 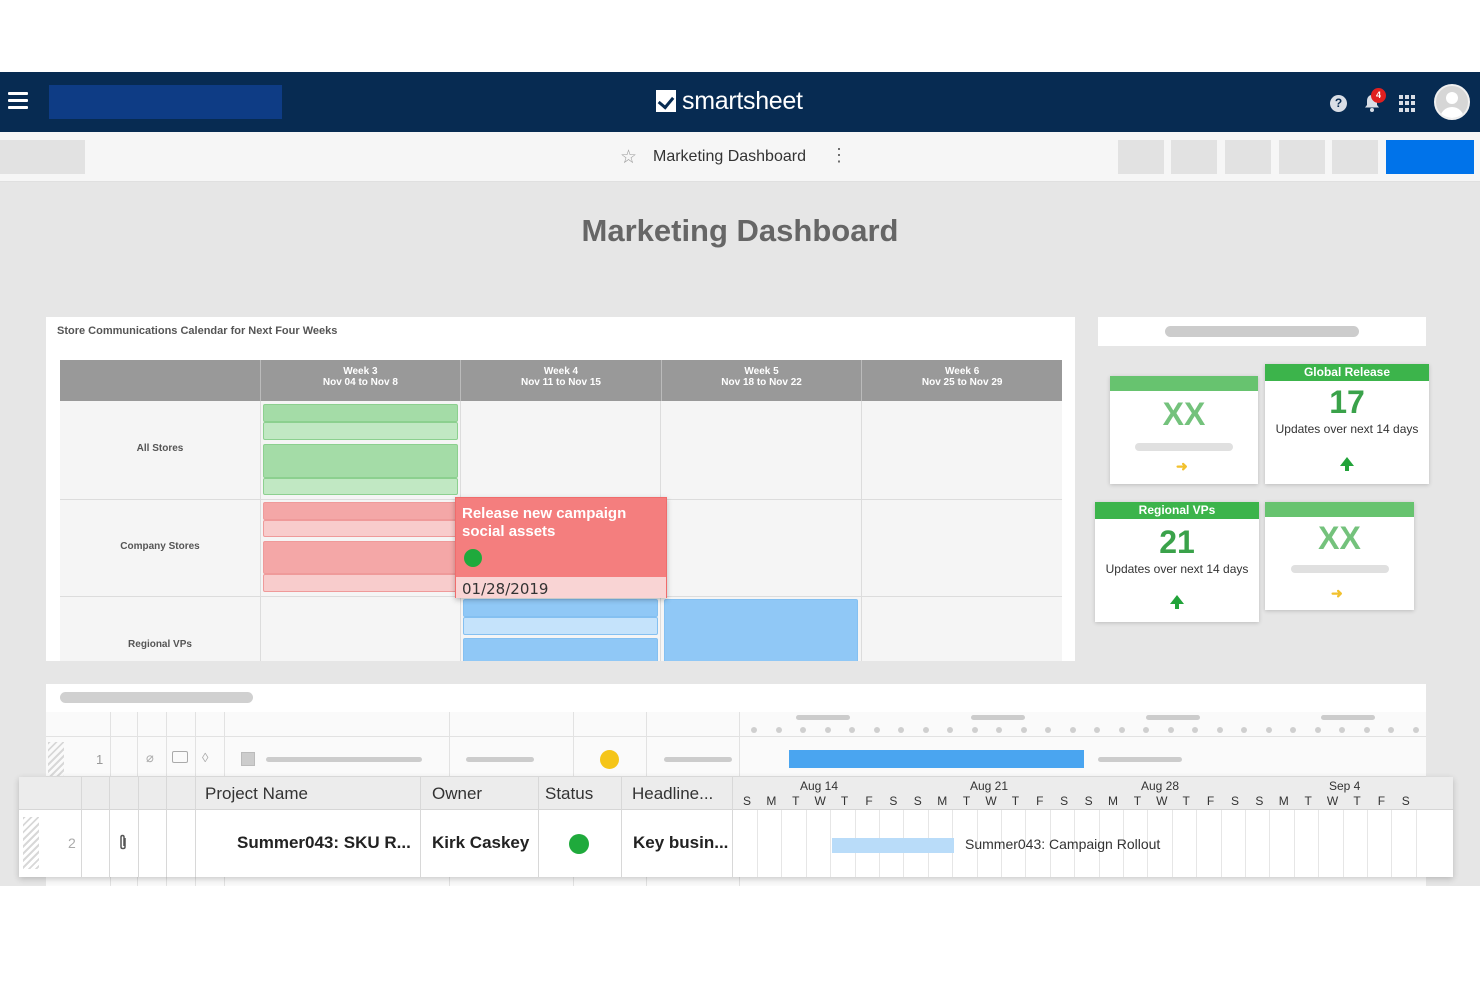 What do you see at coordinates (361, 380) in the screenshot?
I see `calendar-week-header: Week 3 Nov 04 to Nov 8` at bounding box center [361, 380].